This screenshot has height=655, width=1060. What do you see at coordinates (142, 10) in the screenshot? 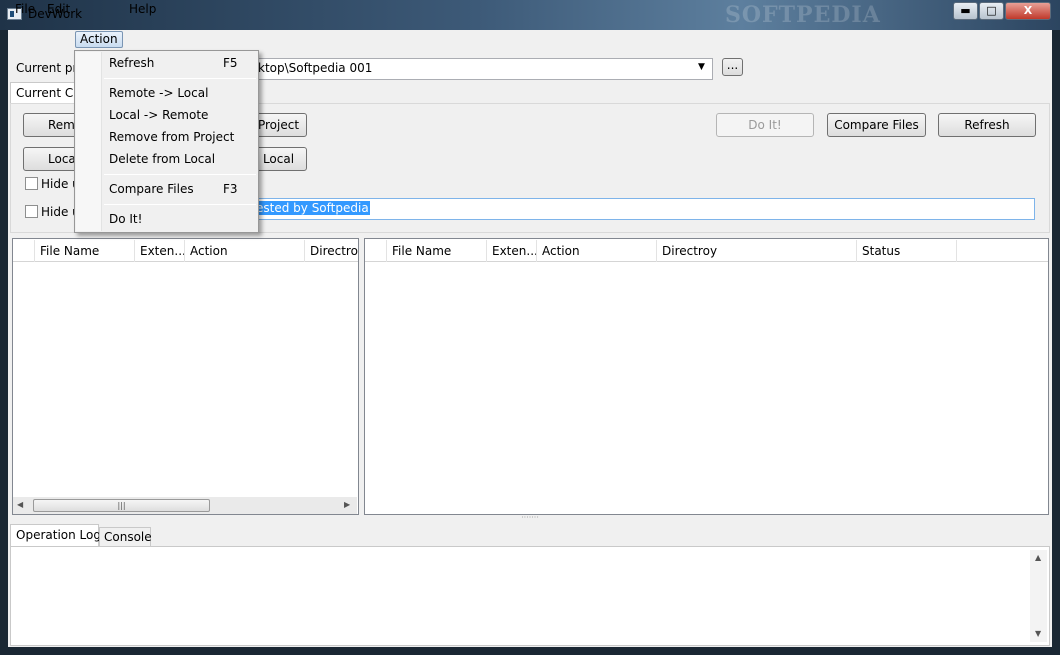
I see `menu-help: Help` at bounding box center [142, 10].